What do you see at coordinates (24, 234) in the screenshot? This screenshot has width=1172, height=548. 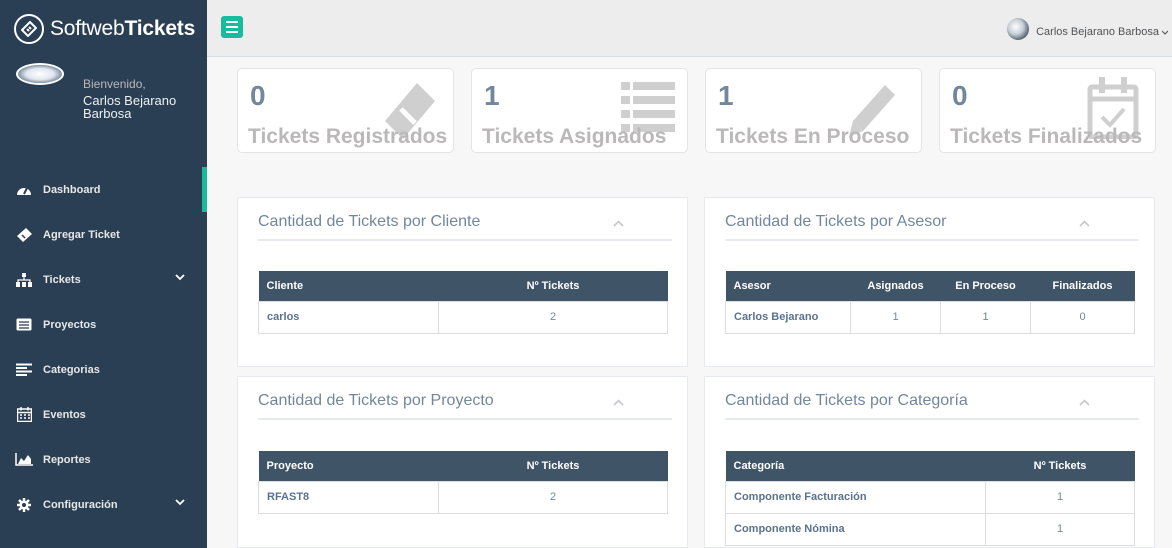 I see `ticket-icon` at bounding box center [24, 234].